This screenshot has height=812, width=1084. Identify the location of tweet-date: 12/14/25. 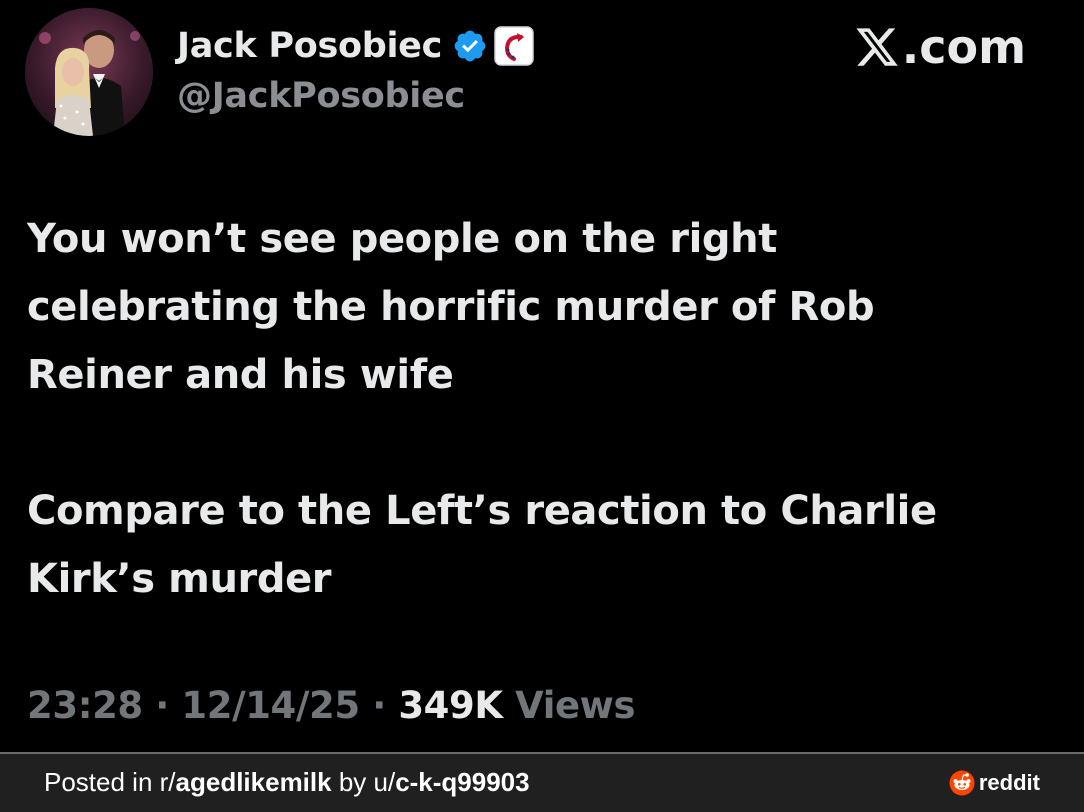
(270, 705).